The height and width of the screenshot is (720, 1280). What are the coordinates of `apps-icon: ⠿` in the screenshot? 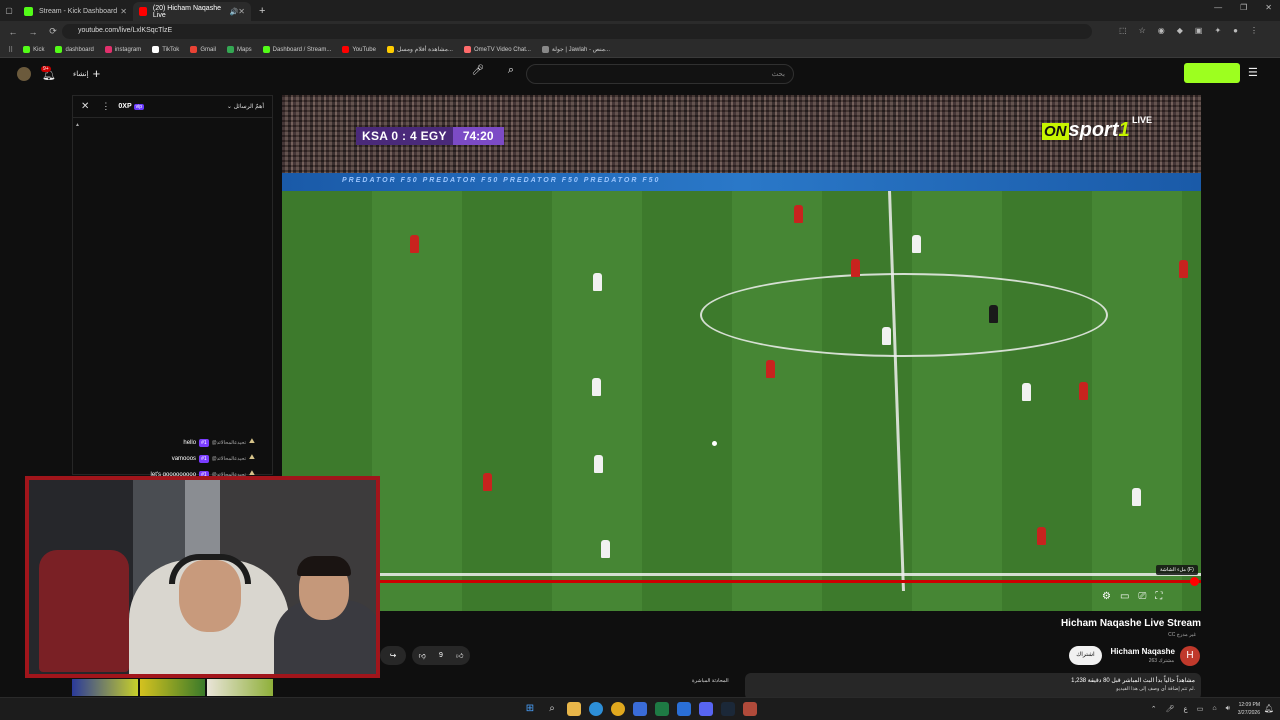 It's located at (10, 50).